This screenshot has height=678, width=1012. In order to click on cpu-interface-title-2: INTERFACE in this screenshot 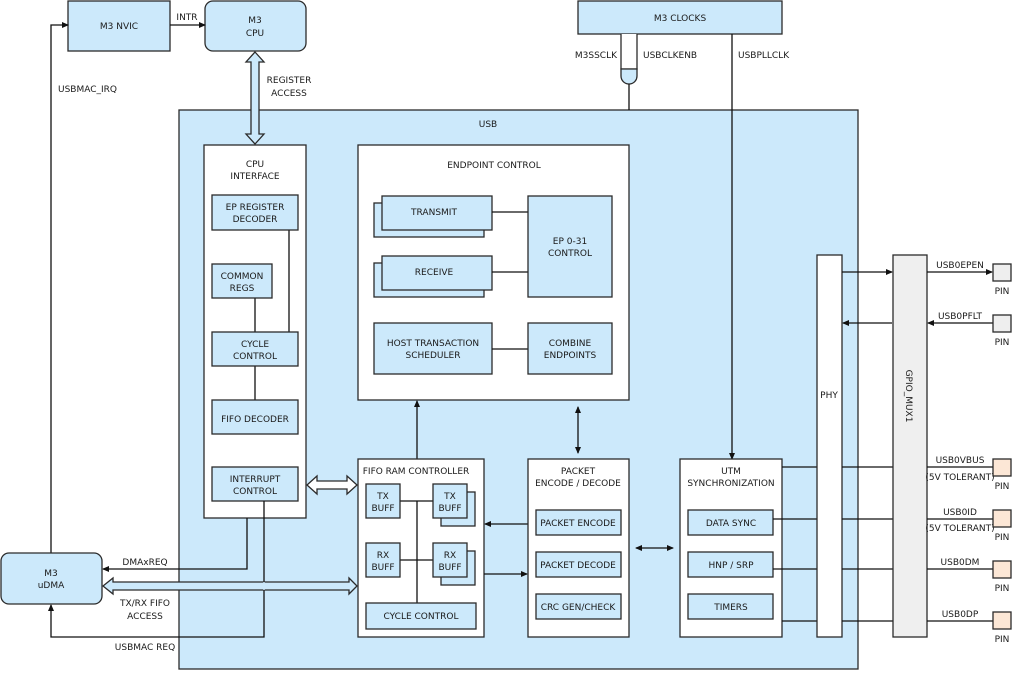, I will do `click(254, 177)`.